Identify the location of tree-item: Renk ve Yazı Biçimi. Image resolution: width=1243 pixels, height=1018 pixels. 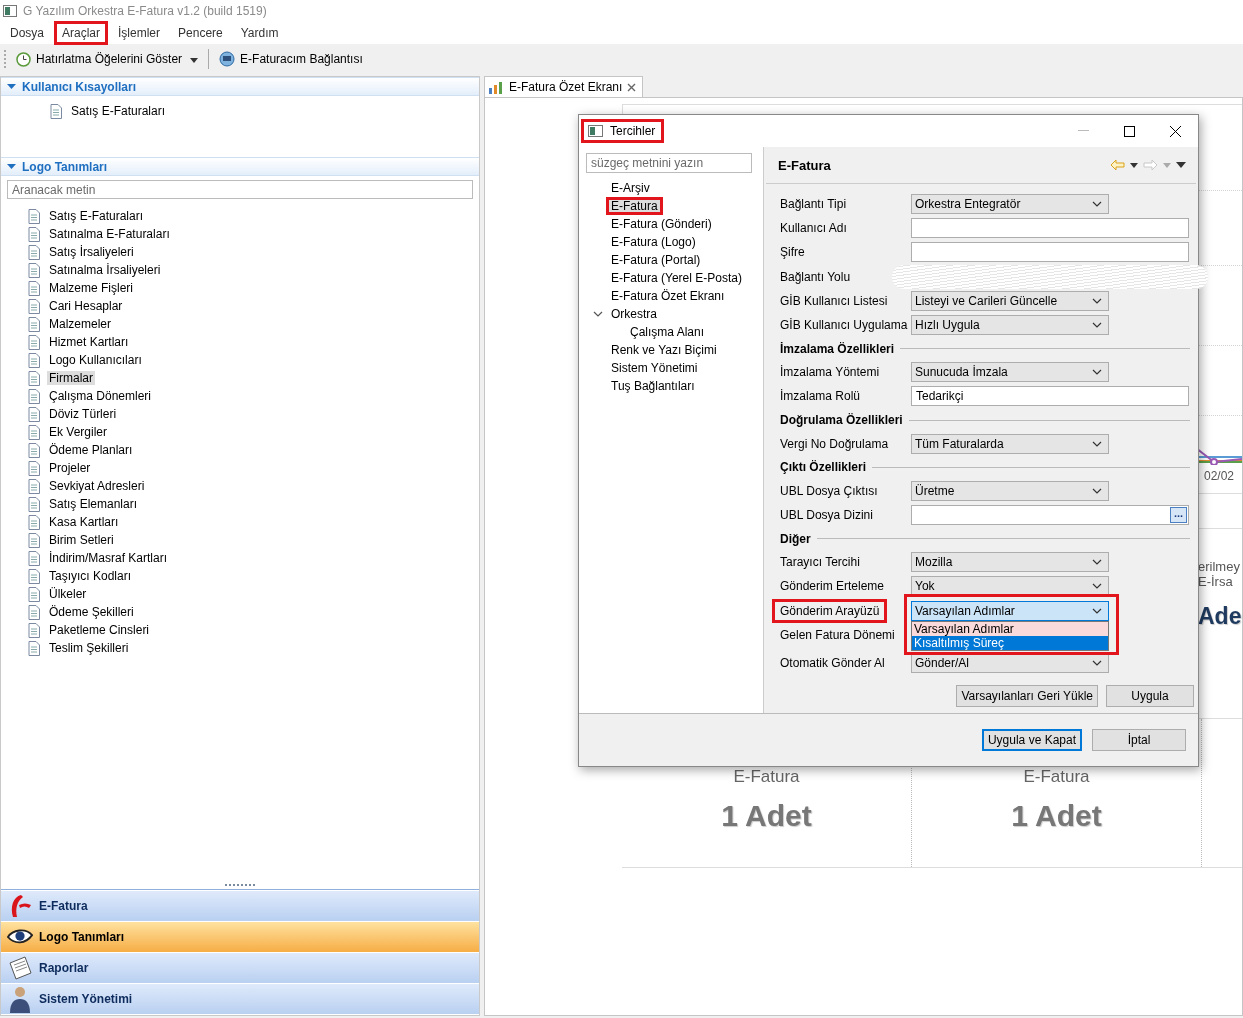
(664, 350).